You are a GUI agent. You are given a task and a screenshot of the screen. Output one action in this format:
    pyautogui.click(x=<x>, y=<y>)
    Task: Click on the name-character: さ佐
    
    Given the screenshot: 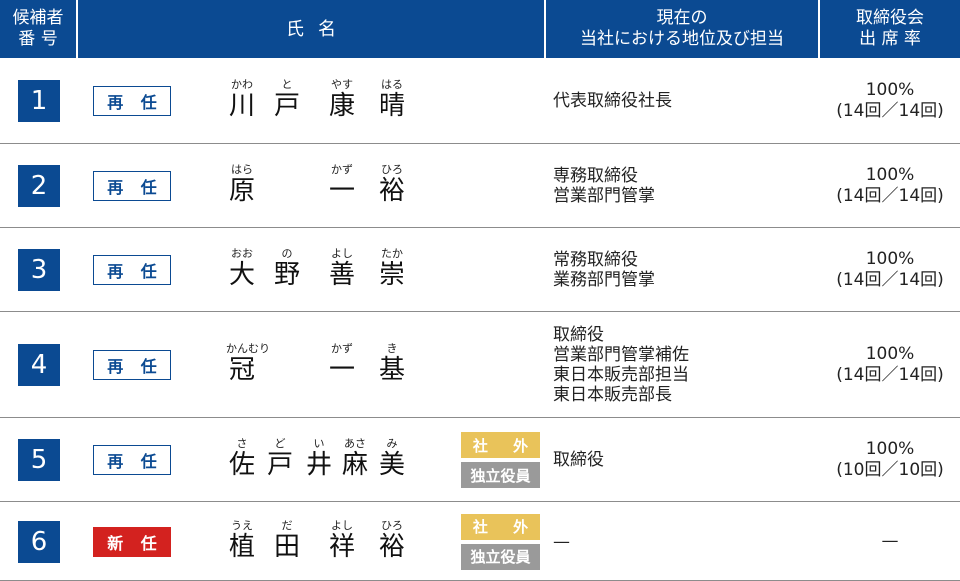 What is the action you would take?
    pyautogui.click(x=242, y=459)
    